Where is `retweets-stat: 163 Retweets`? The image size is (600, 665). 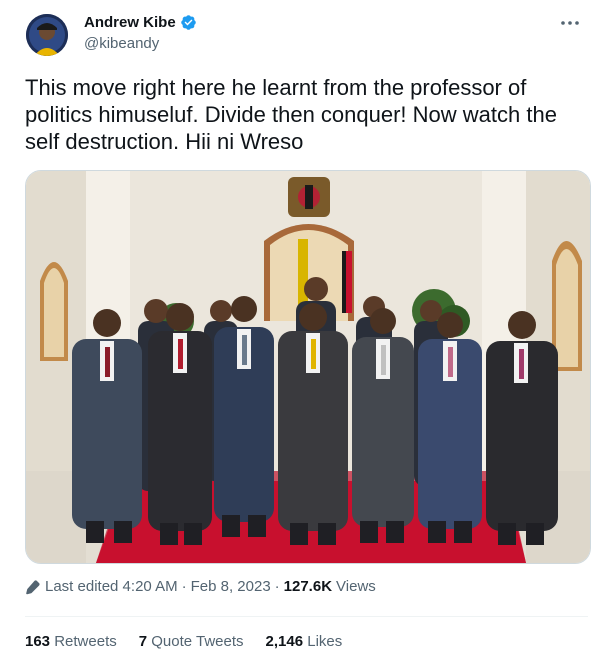
retweets-stat: 163 Retweets is located at coordinates (71, 641).